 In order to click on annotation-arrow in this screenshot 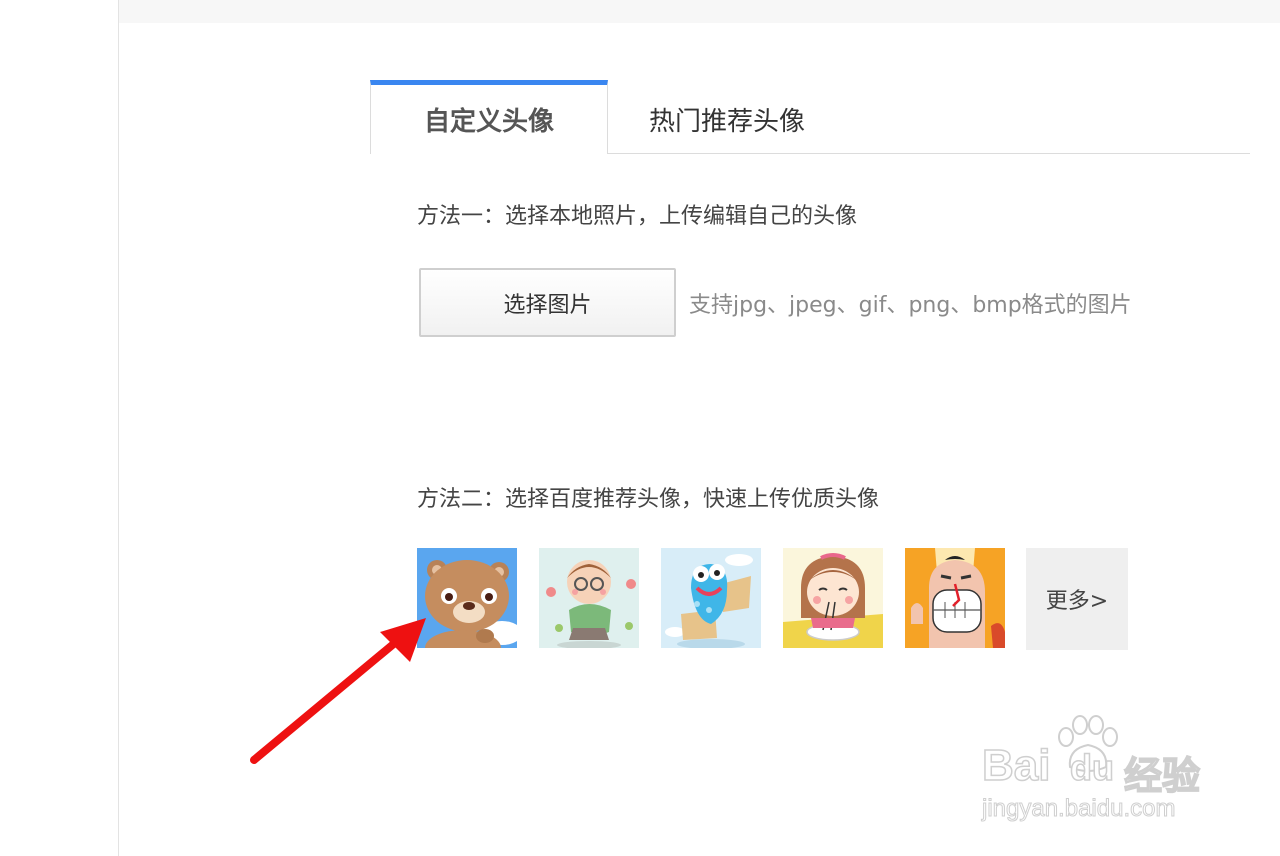, I will do `click(340, 697)`.